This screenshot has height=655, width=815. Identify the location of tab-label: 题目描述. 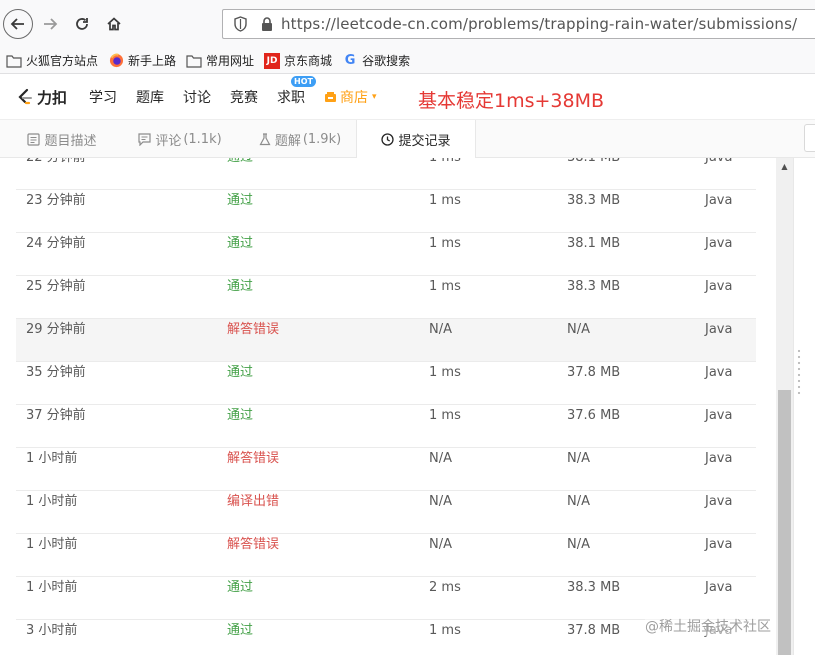
(70, 141).